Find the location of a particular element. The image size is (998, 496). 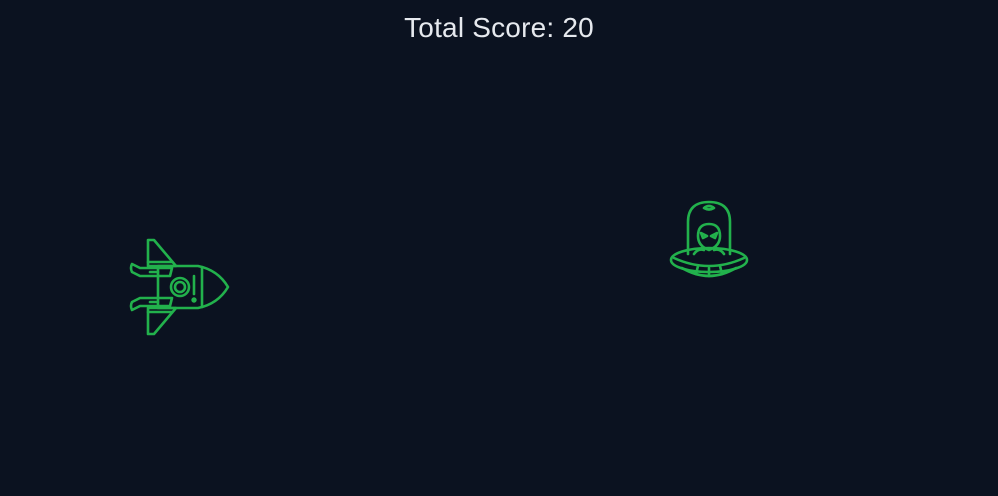

player-ship is located at coordinates (180, 287).